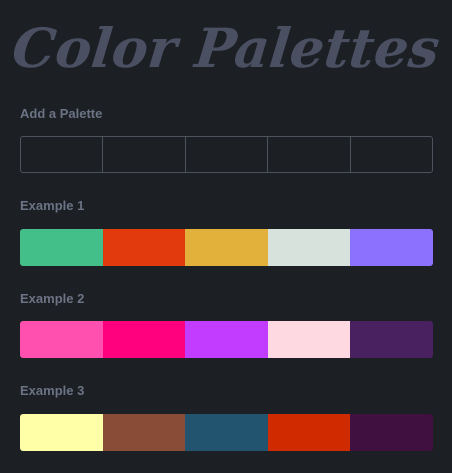  I want to click on example-2-palette, so click(226, 339).